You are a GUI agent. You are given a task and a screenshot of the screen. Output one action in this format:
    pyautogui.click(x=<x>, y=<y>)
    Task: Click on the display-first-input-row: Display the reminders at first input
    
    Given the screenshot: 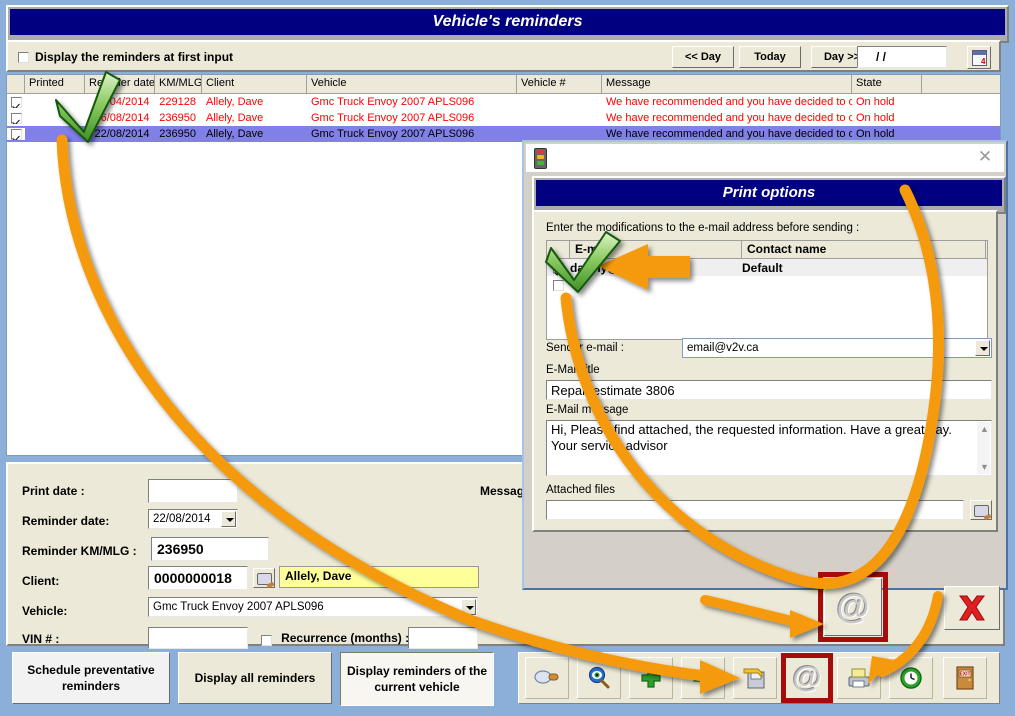 What is the action you would take?
    pyautogui.click(x=125, y=57)
    